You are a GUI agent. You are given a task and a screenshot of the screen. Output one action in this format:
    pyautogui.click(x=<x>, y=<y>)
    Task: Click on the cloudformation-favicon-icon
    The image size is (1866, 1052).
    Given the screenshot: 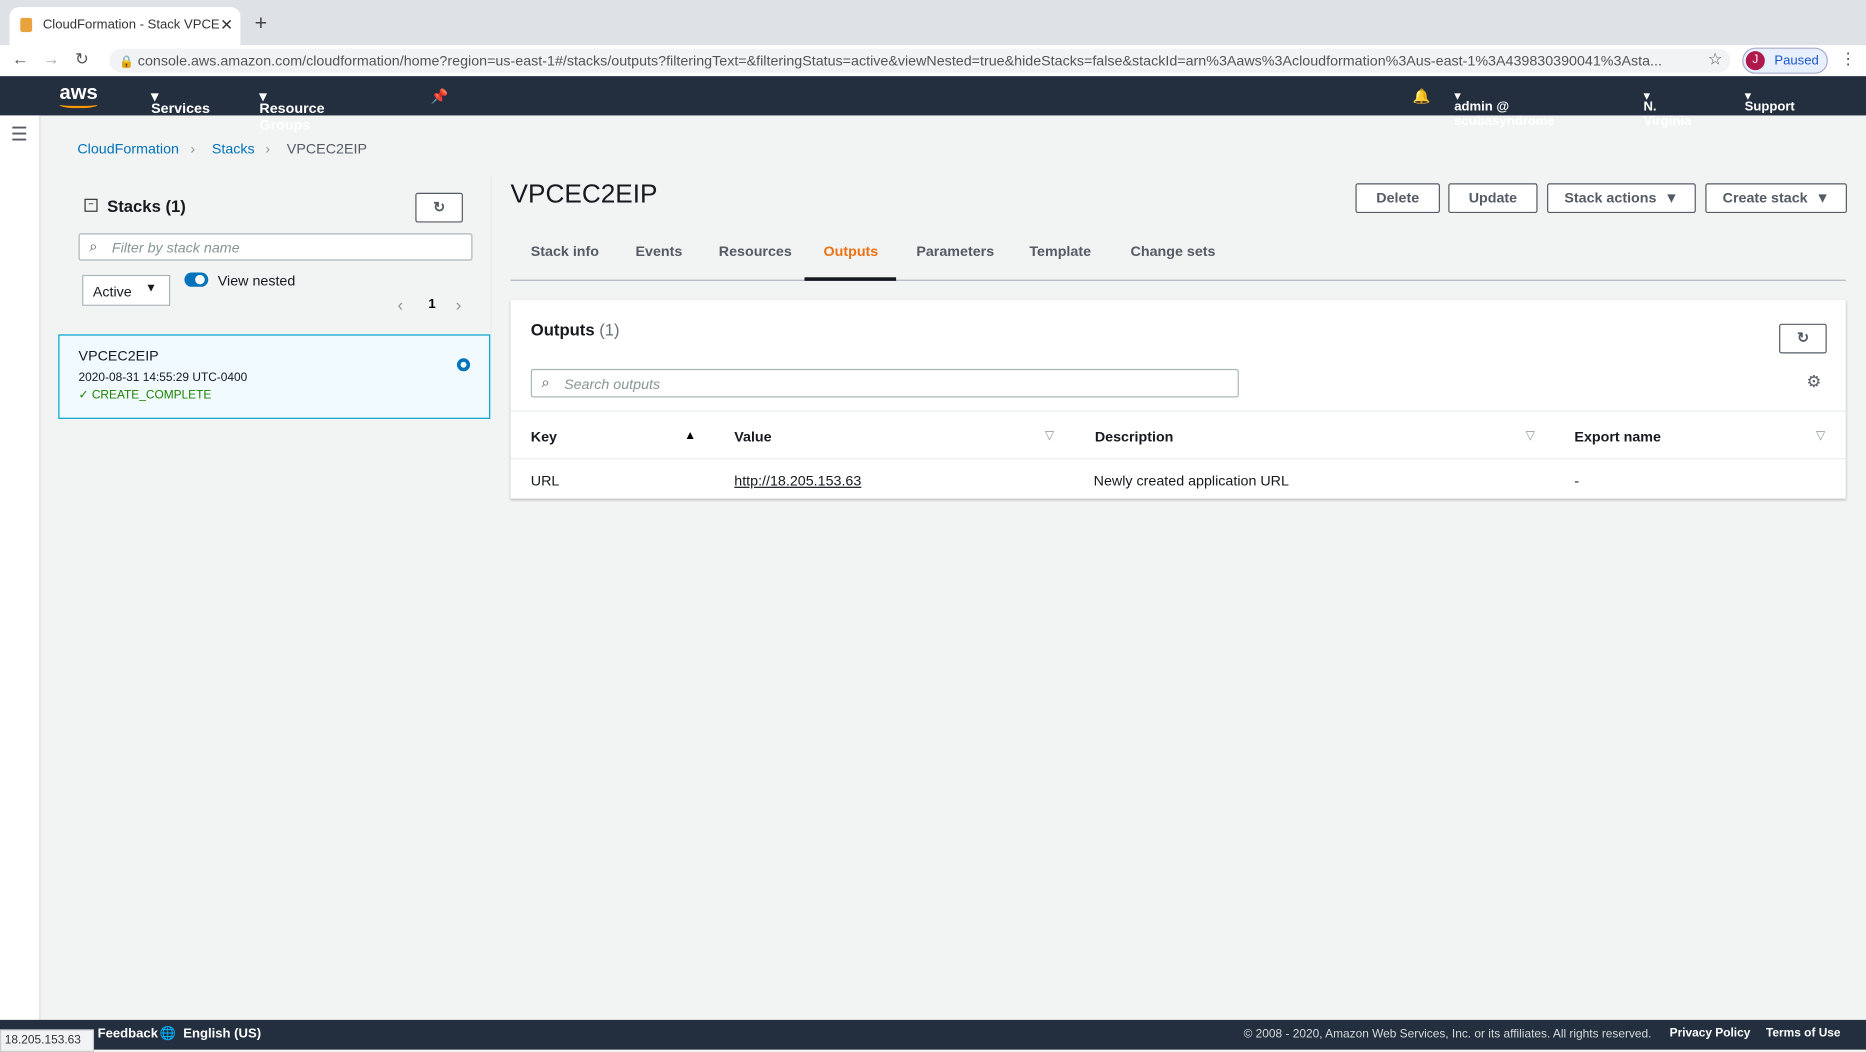 What is the action you would take?
    pyautogui.click(x=26, y=25)
    